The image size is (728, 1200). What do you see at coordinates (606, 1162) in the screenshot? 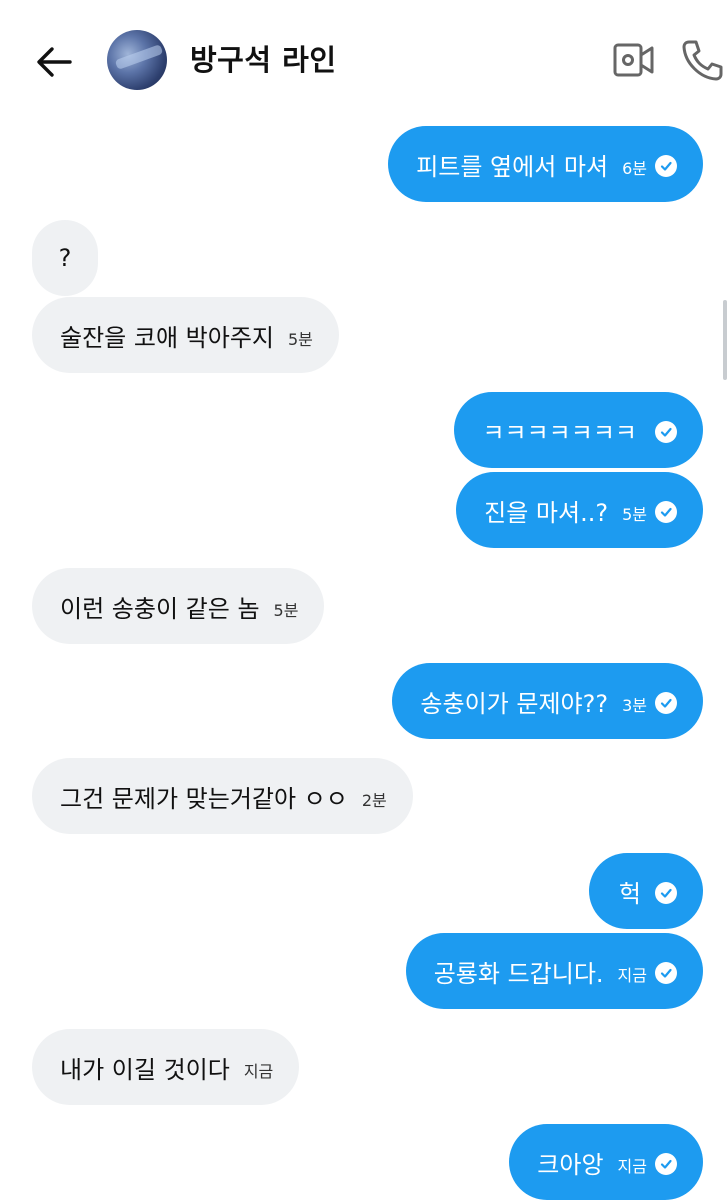
I see `message-bubble-outgoing: 크아앙 지금` at bounding box center [606, 1162].